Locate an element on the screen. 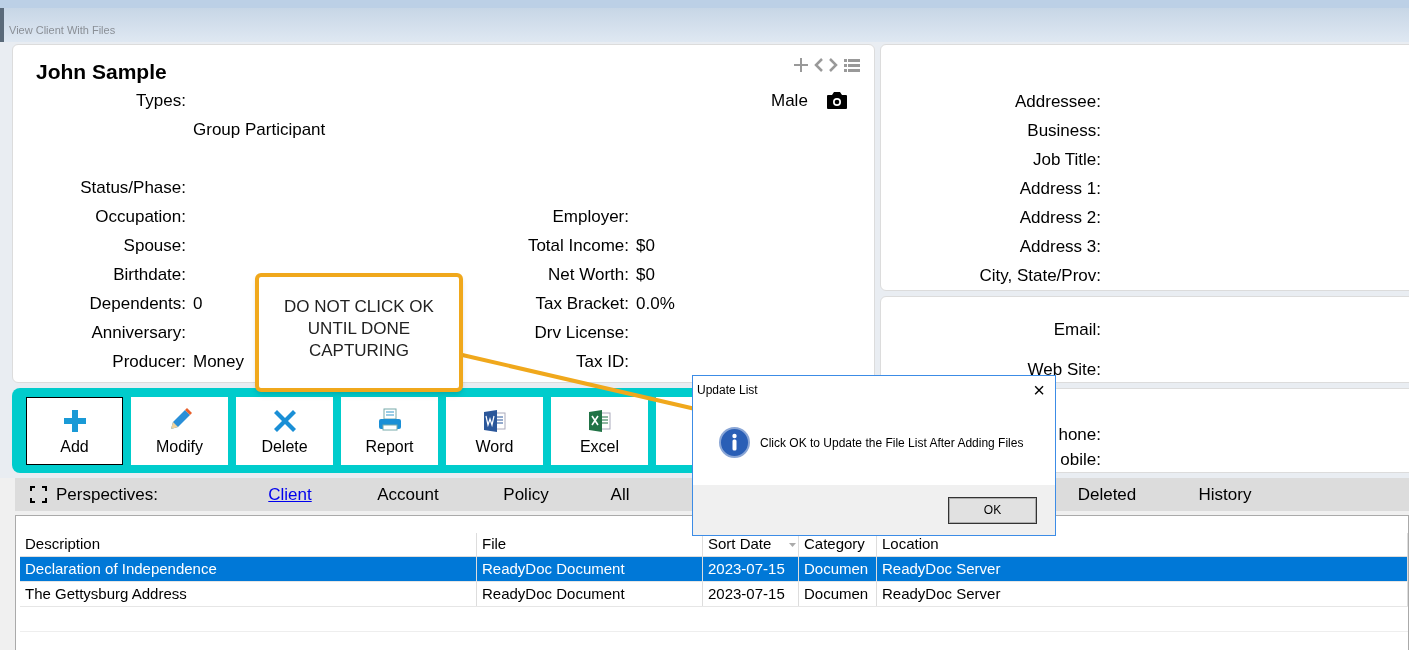 The height and width of the screenshot is (650, 1409). field-label: Business: is located at coordinates (1064, 130).